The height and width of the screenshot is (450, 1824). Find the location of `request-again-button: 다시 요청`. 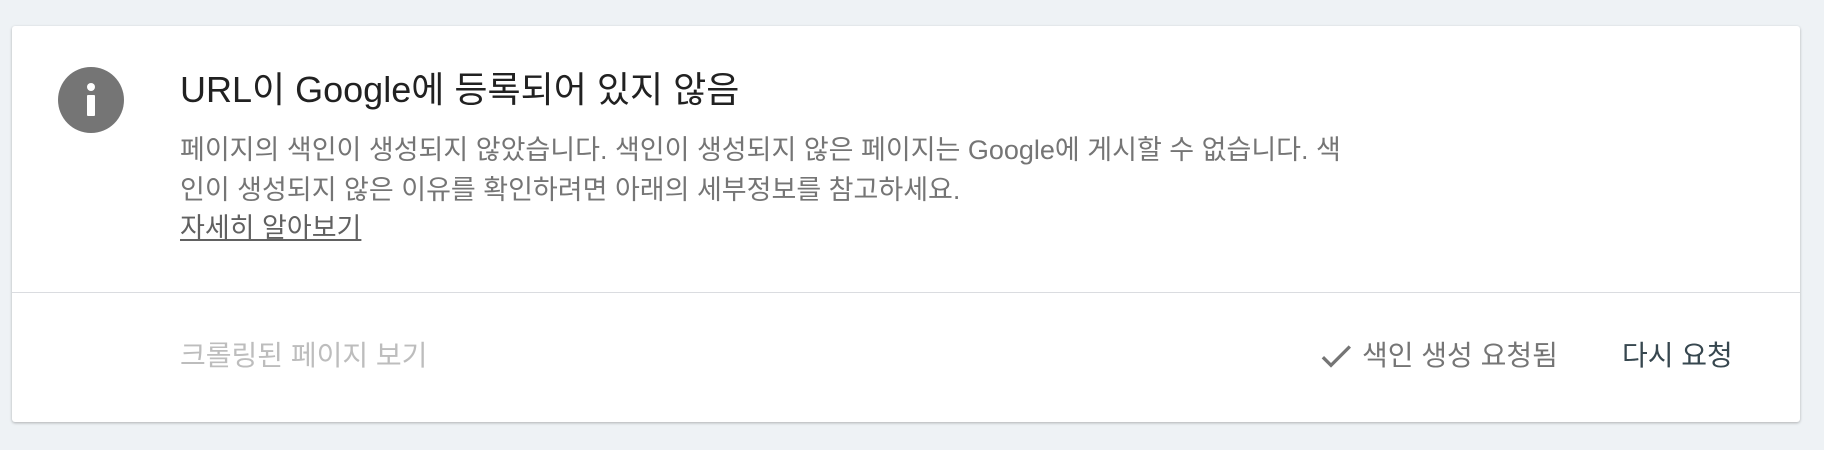

request-again-button: 다시 요청 is located at coordinates (1677, 356).